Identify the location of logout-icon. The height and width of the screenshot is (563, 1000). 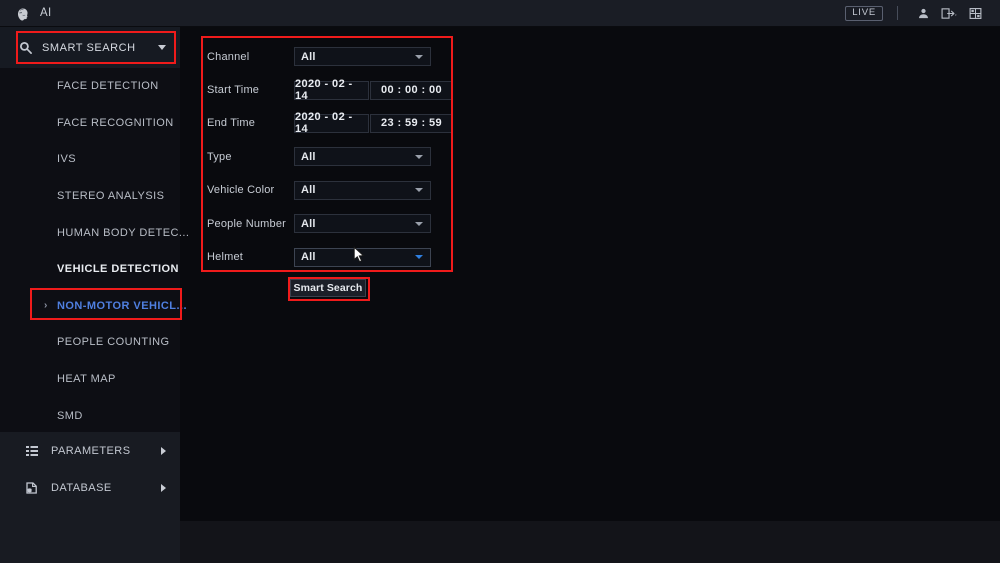
(949, 13).